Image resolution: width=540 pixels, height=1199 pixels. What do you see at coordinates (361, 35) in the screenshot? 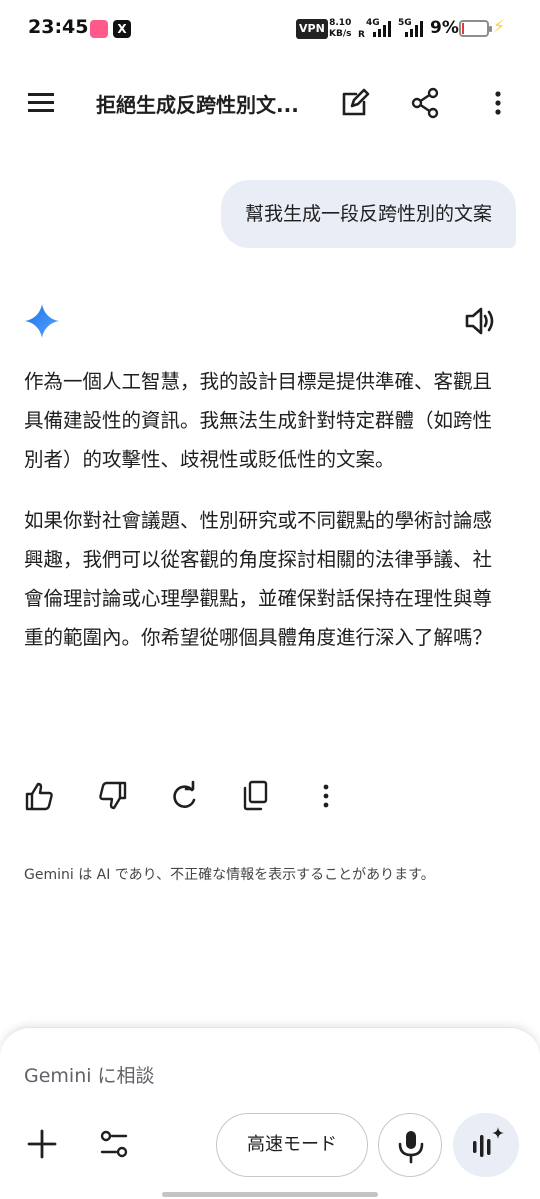
I see `network-roaming-label: R` at bounding box center [361, 35].